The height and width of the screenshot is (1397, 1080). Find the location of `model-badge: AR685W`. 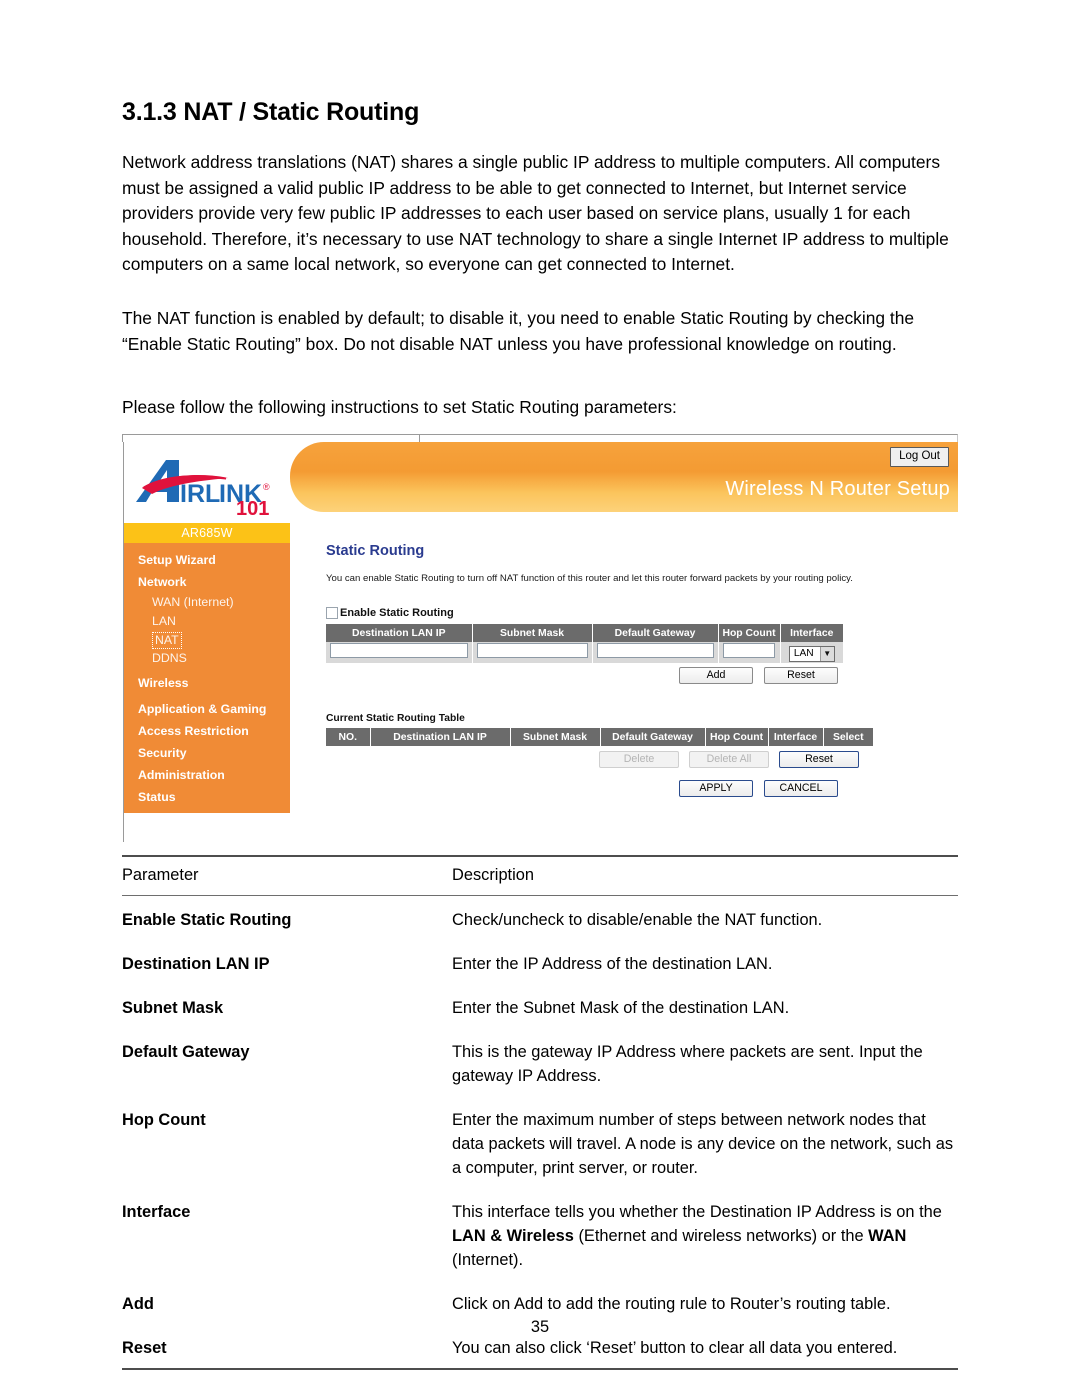

model-badge: AR685W is located at coordinates (207, 533).